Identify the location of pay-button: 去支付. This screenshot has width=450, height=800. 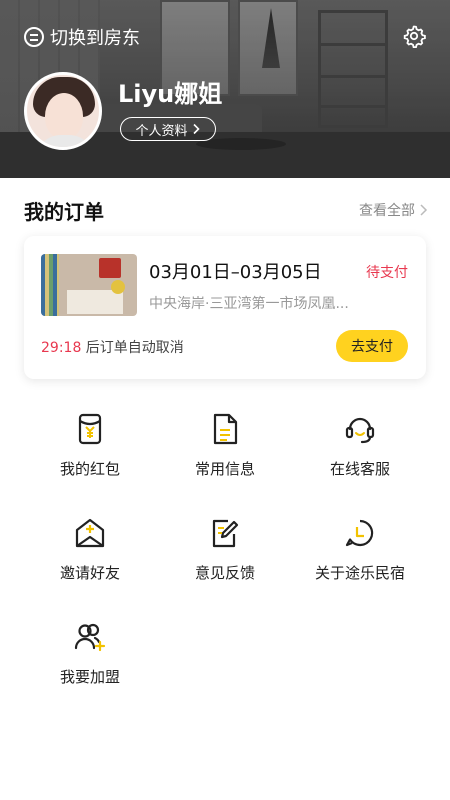
(372, 346).